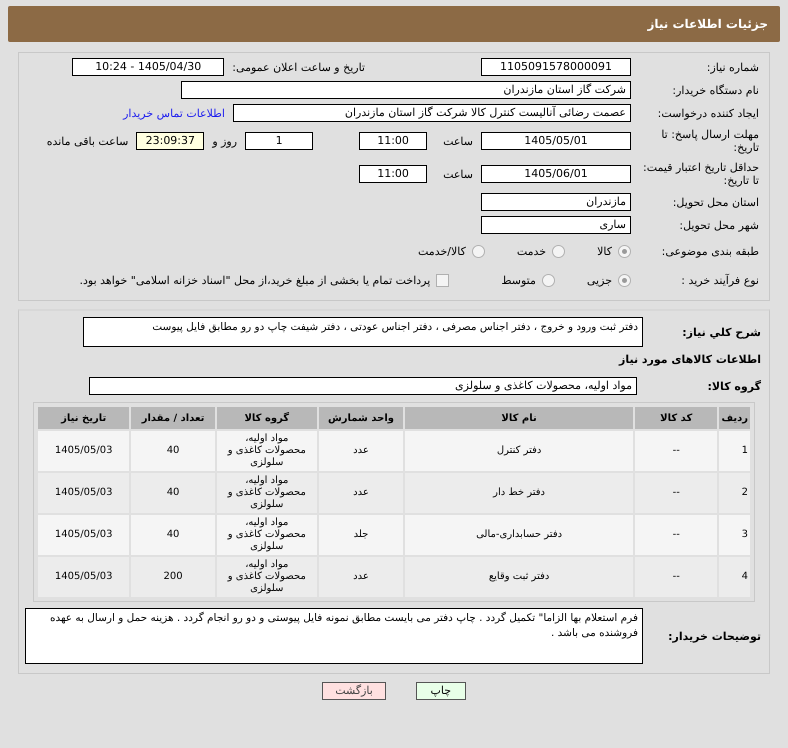 The width and height of the screenshot is (788, 748). What do you see at coordinates (255, 280) in the screenshot?
I see `checkbox-label: پرداخت تمام یا بخشی از مبلغ خرید،از محل "اسناد خزانه اسلامی" خواهد بود.` at bounding box center [255, 280].